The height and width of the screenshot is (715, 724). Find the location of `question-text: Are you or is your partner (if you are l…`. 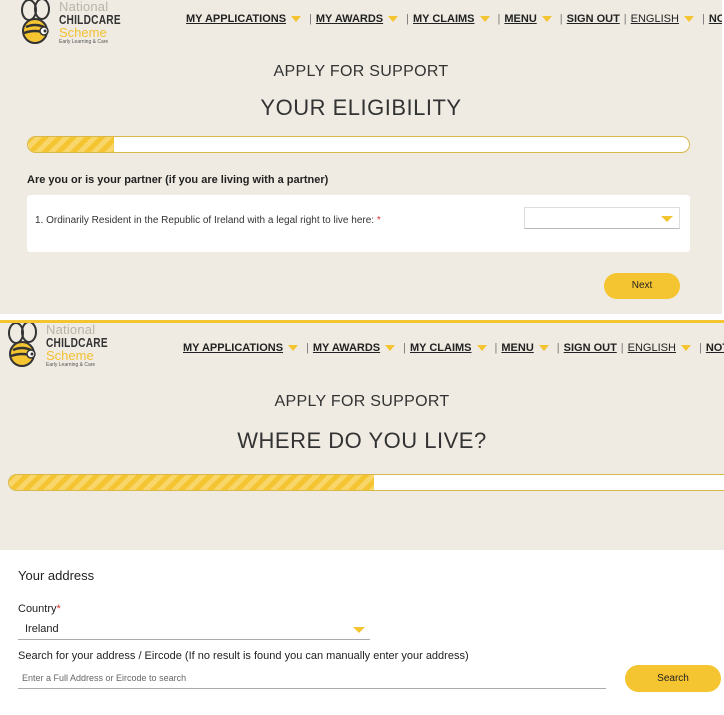

question-text: Are you or is your partner (if you are l… is located at coordinates (178, 180).